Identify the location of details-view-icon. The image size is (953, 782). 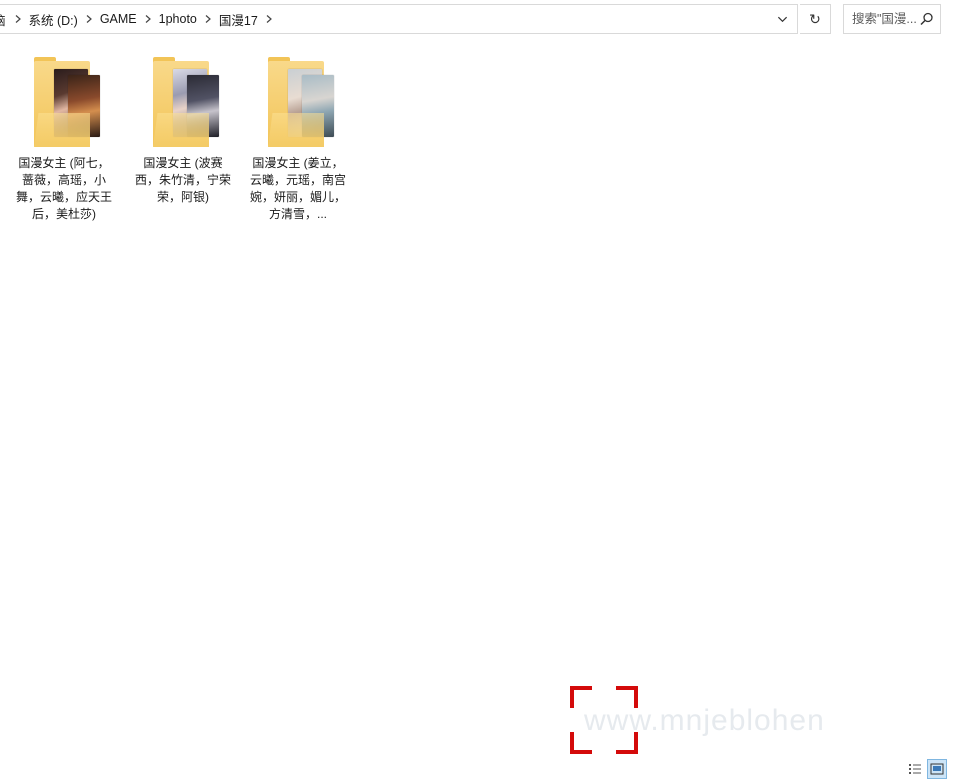
(915, 769).